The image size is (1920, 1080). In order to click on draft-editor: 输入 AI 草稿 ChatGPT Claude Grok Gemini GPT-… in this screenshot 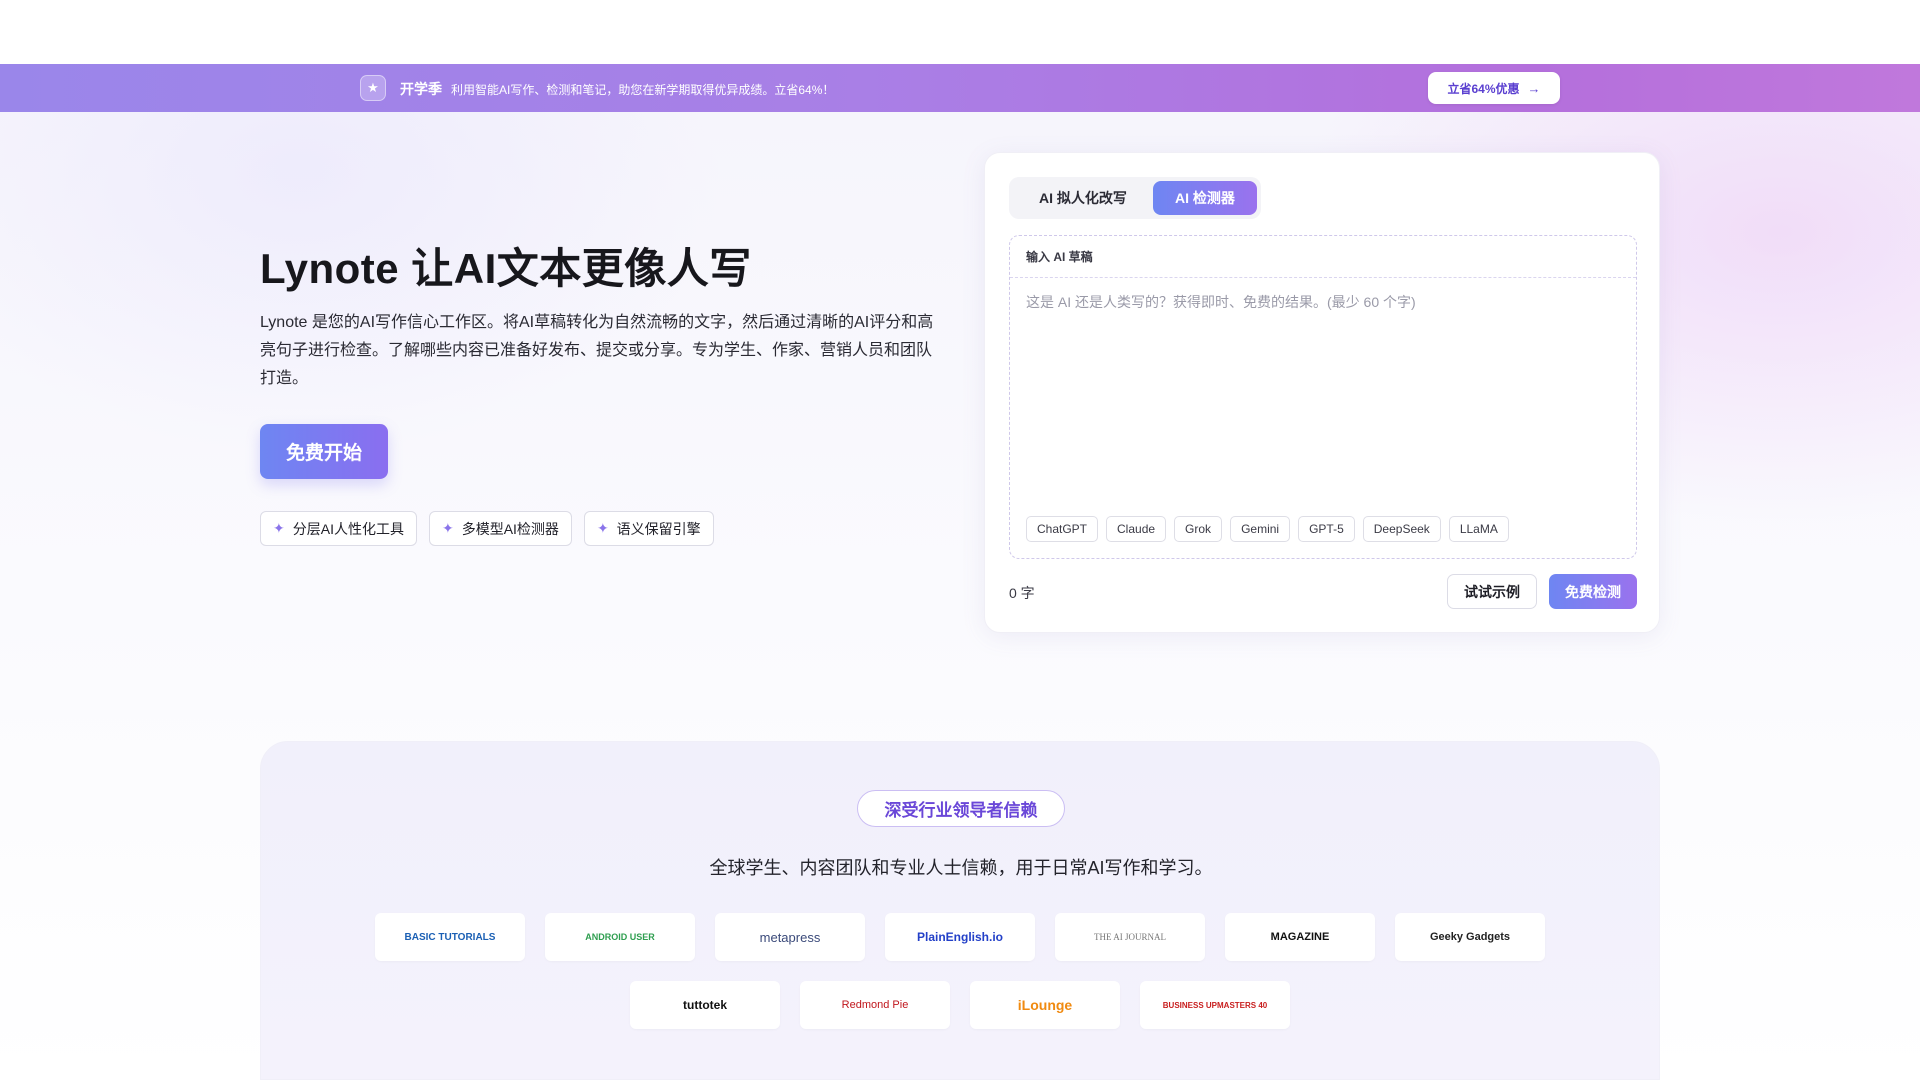, I will do `click(1323, 397)`.